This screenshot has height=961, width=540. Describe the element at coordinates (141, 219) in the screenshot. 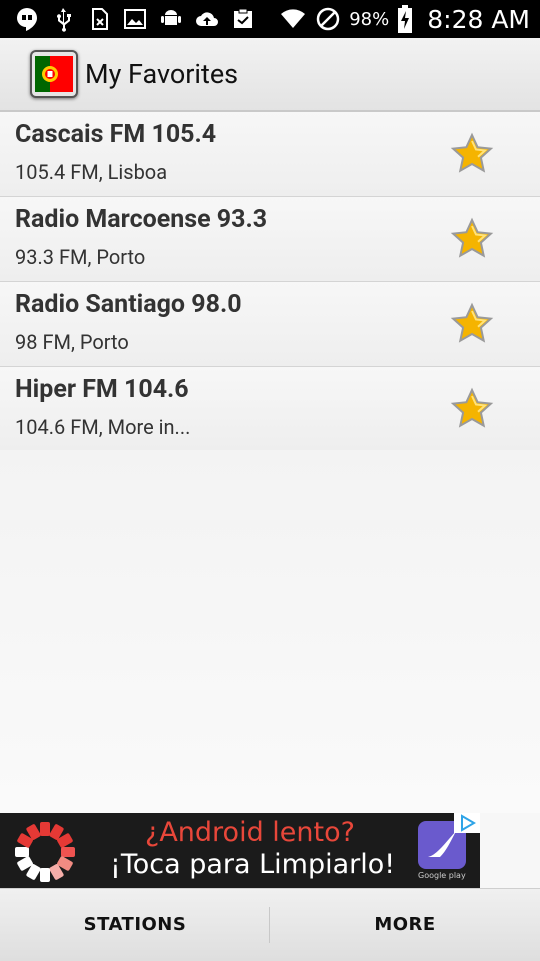

I see `station-name: Radio Marcoense 93.3` at that location.